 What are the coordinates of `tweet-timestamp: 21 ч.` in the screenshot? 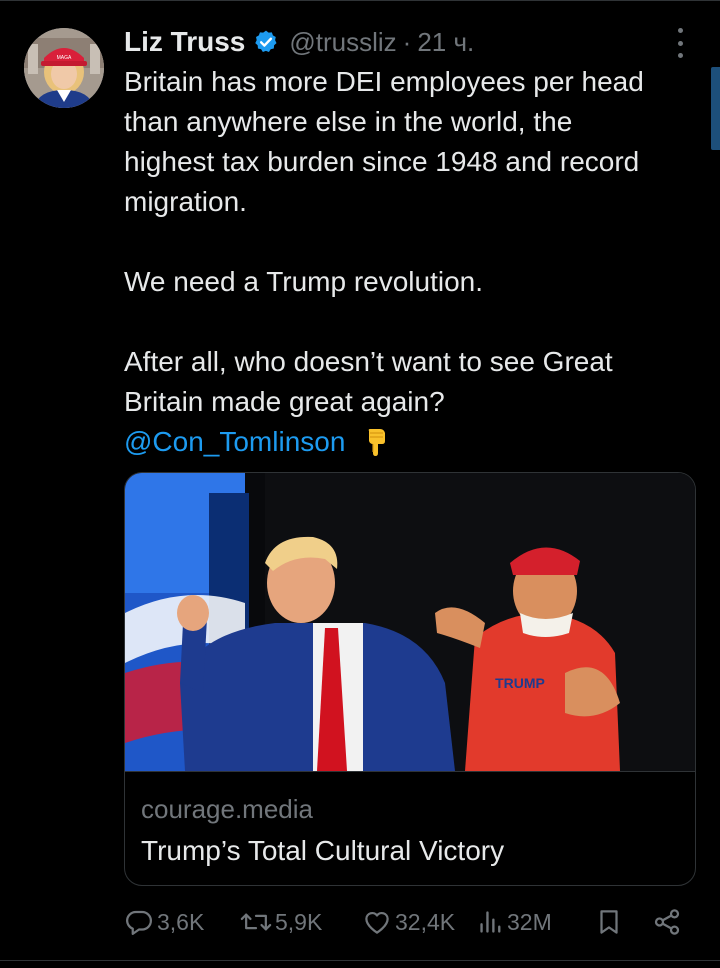 It's located at (445, 42).